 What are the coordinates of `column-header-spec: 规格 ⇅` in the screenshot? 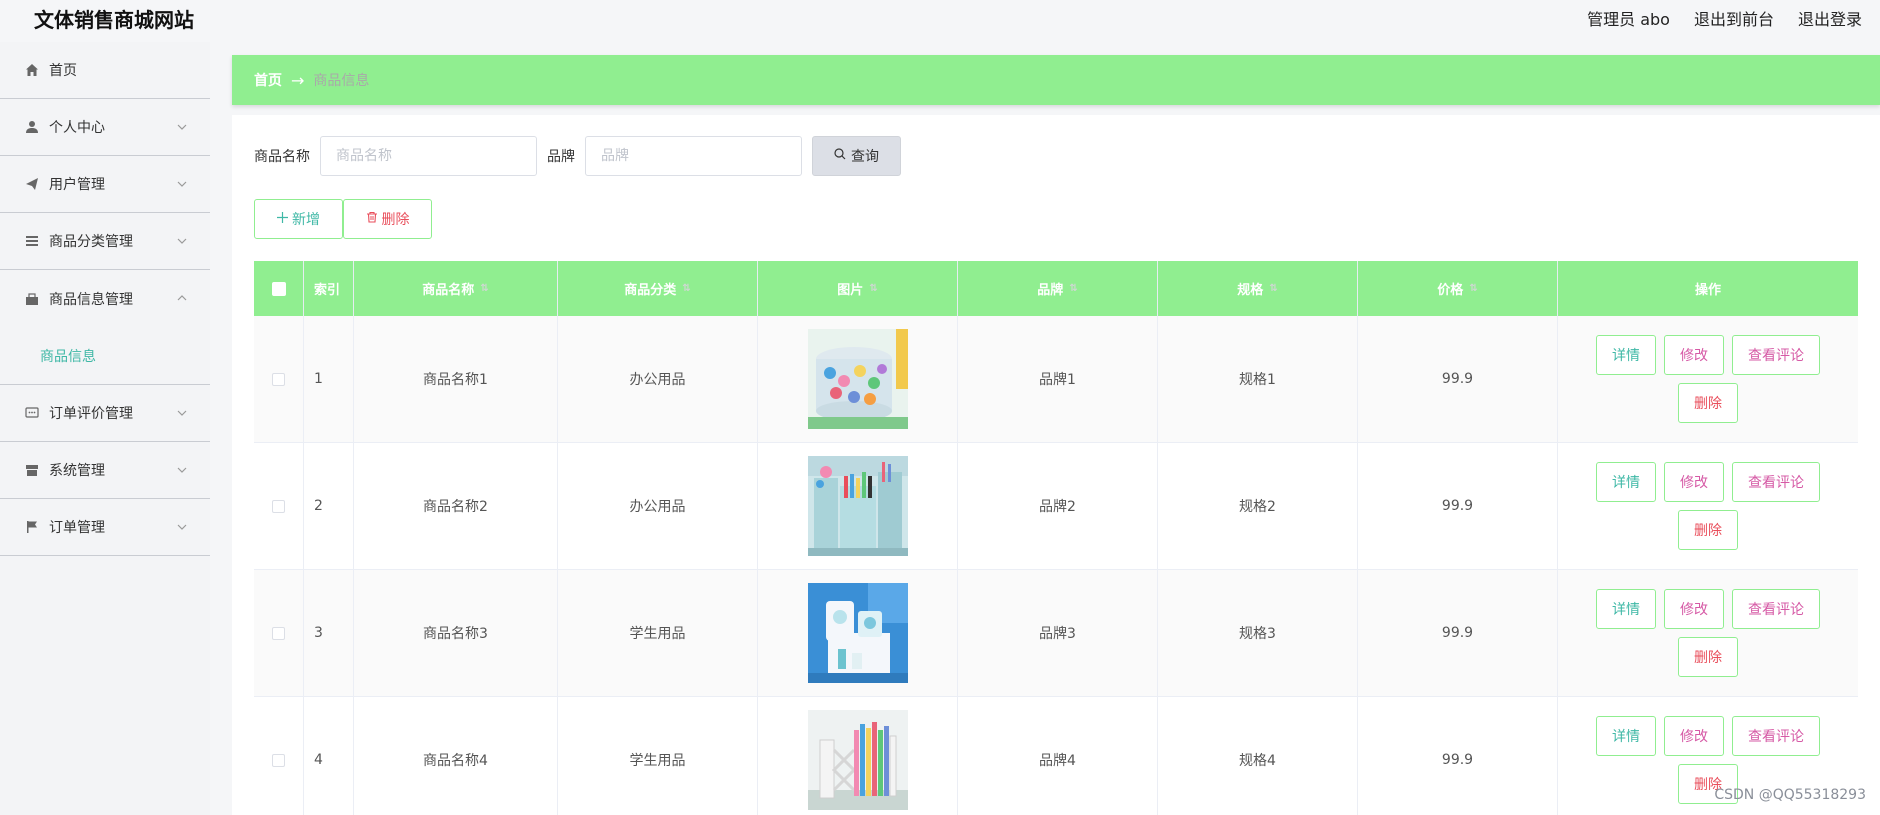 It's located at (1258, 288).